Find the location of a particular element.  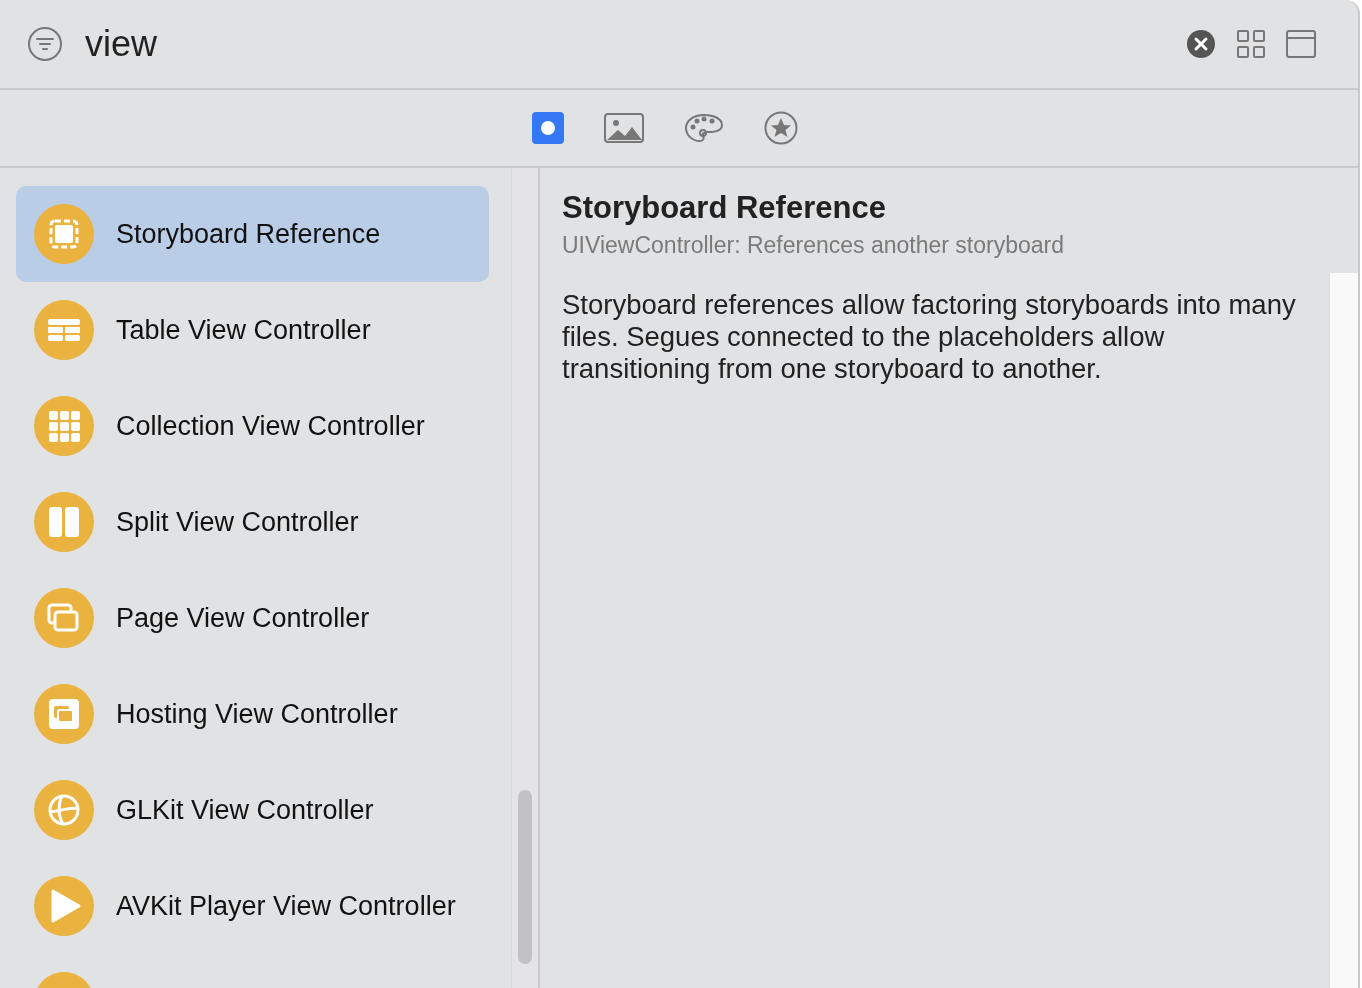

list-item: Table View Controller is located at coordinates (252, 330).